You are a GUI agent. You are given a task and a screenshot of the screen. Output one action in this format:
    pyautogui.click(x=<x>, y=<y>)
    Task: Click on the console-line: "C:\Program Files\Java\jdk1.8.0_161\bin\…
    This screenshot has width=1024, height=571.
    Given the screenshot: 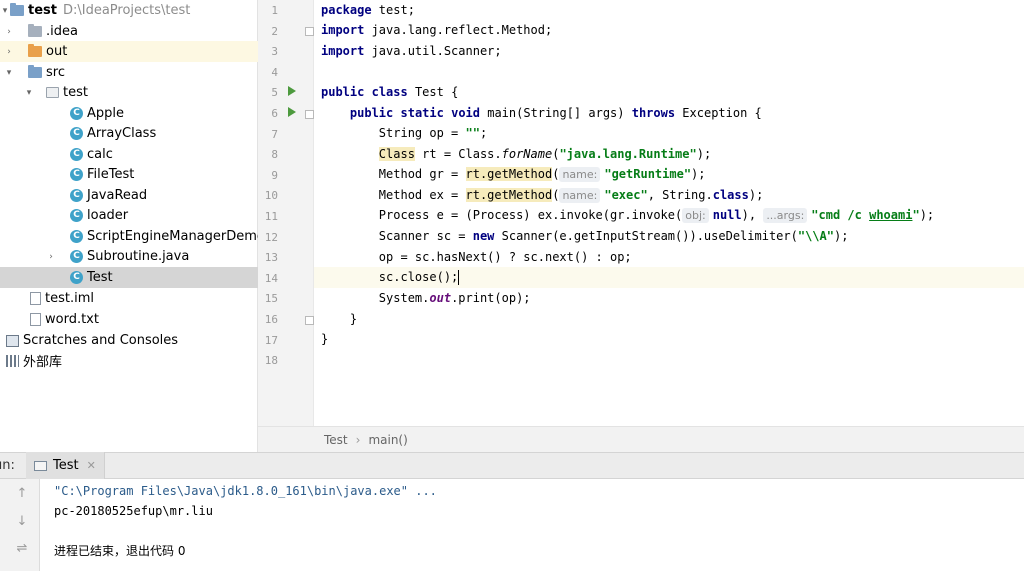 What is the action you would take?
    pyautogui.click(x=245, y=491)
    